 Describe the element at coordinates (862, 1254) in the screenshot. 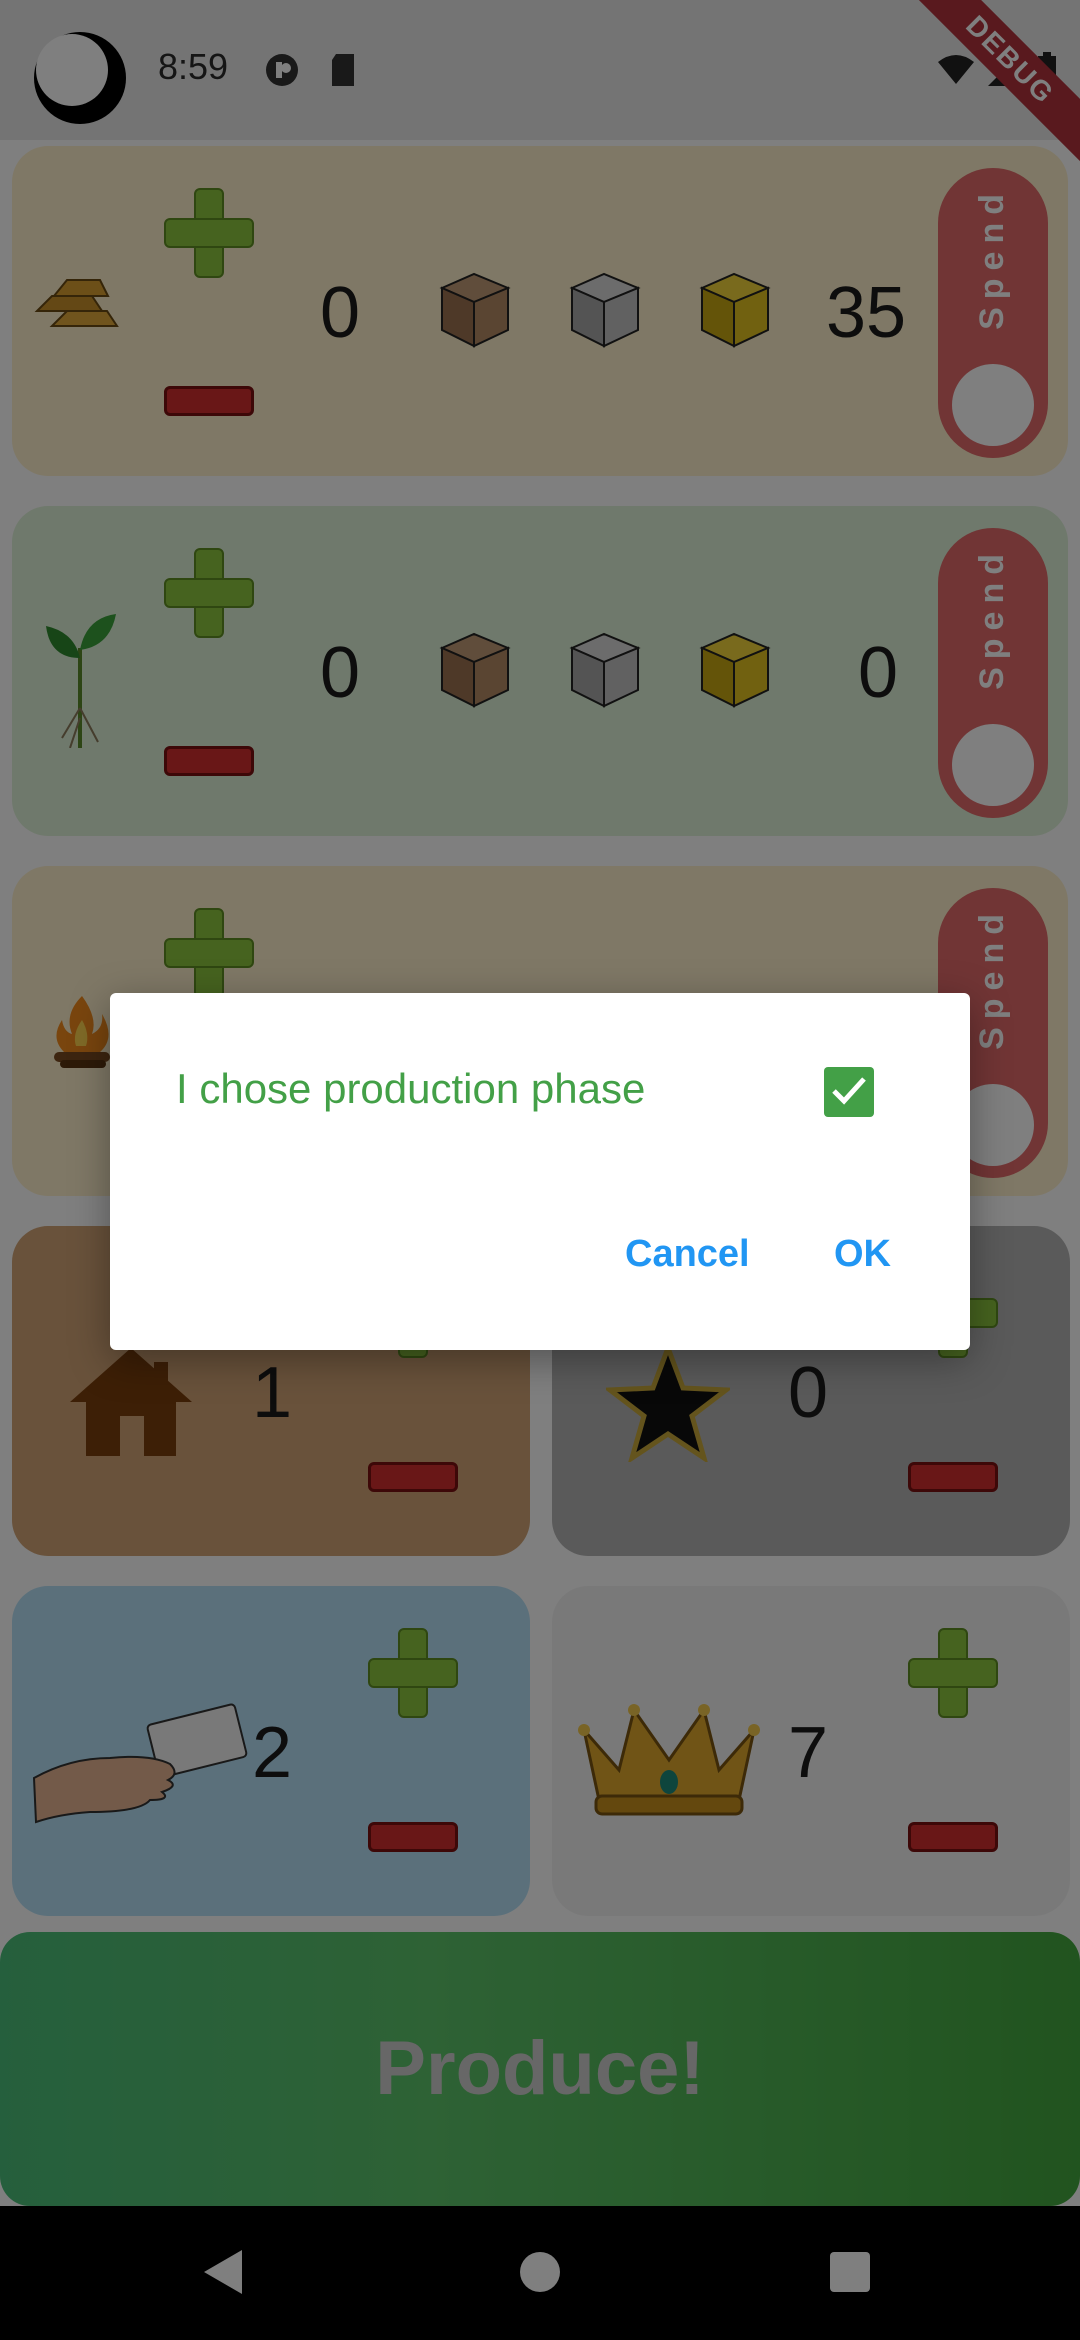

I see `ok-button: OK` at that location.